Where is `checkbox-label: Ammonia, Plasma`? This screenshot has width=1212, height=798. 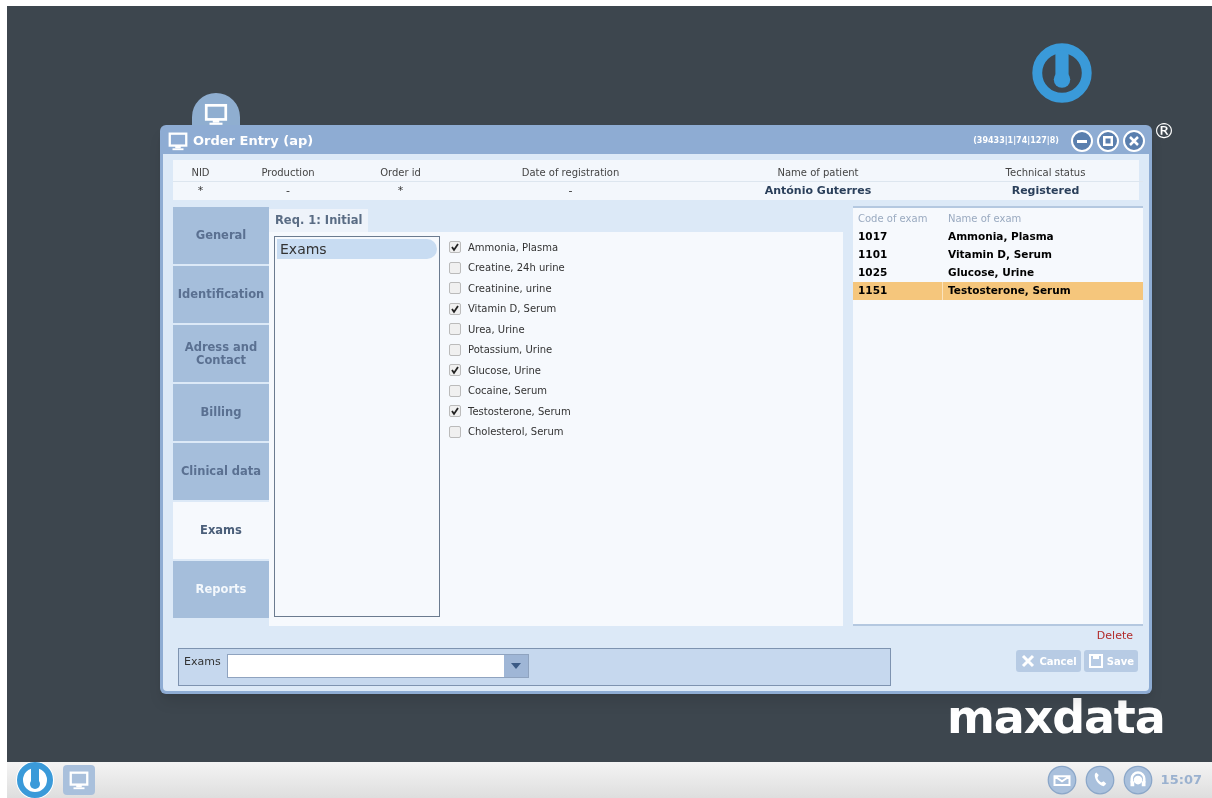 checkbox-label: Ammonia, Plasma is located at coordinates (513, 247).